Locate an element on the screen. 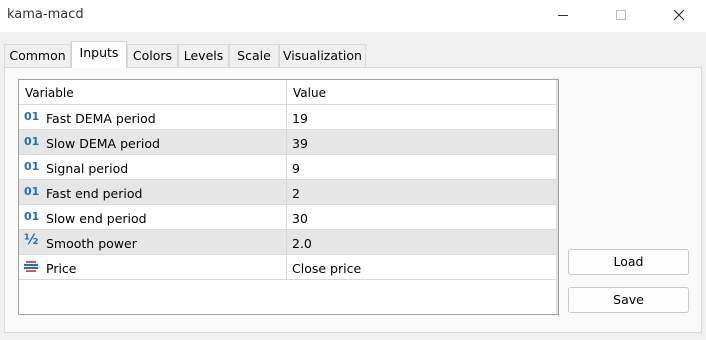  save-button: Save is located at coordinates (628, 300).